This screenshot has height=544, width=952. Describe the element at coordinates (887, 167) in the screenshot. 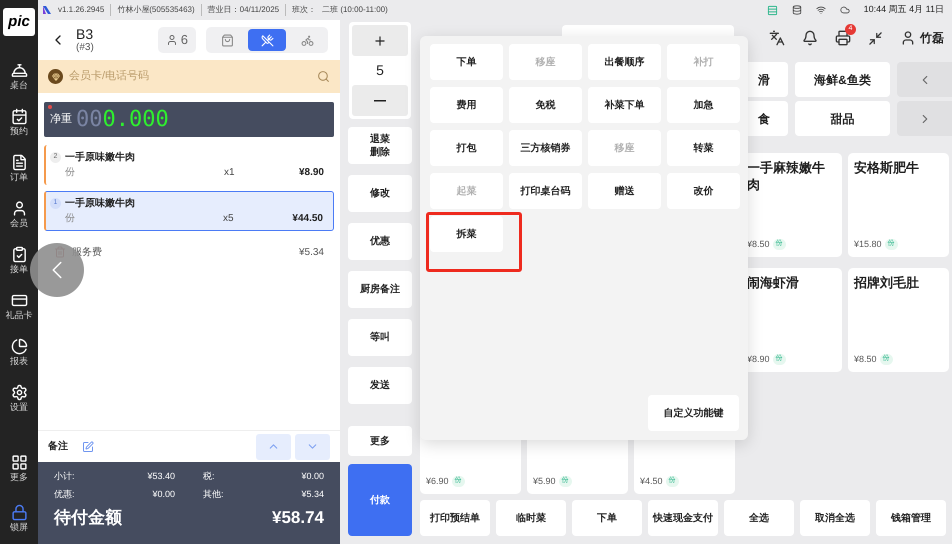

I see `product-name: 安格斯肥牛` at that location.